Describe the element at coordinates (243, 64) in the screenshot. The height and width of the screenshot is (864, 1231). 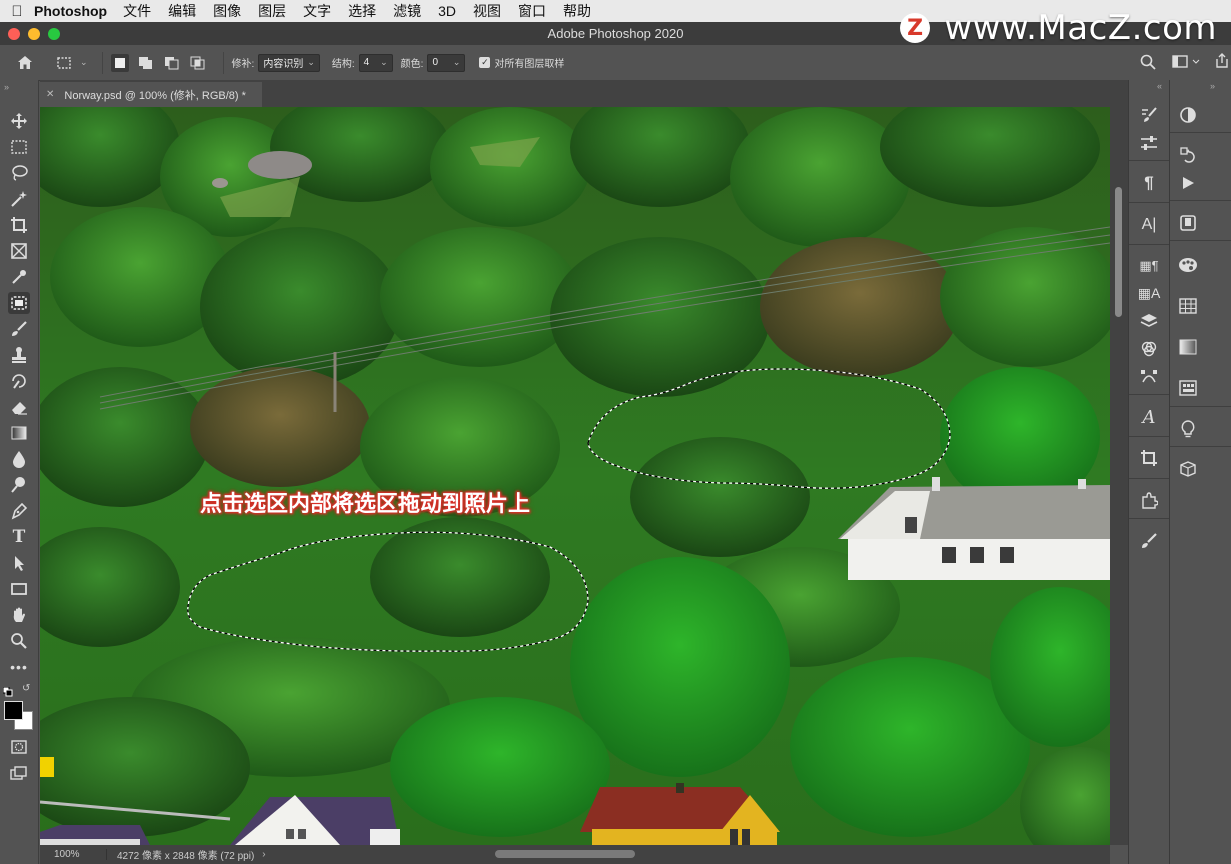
I see `patch-label: 修补:` at that location.